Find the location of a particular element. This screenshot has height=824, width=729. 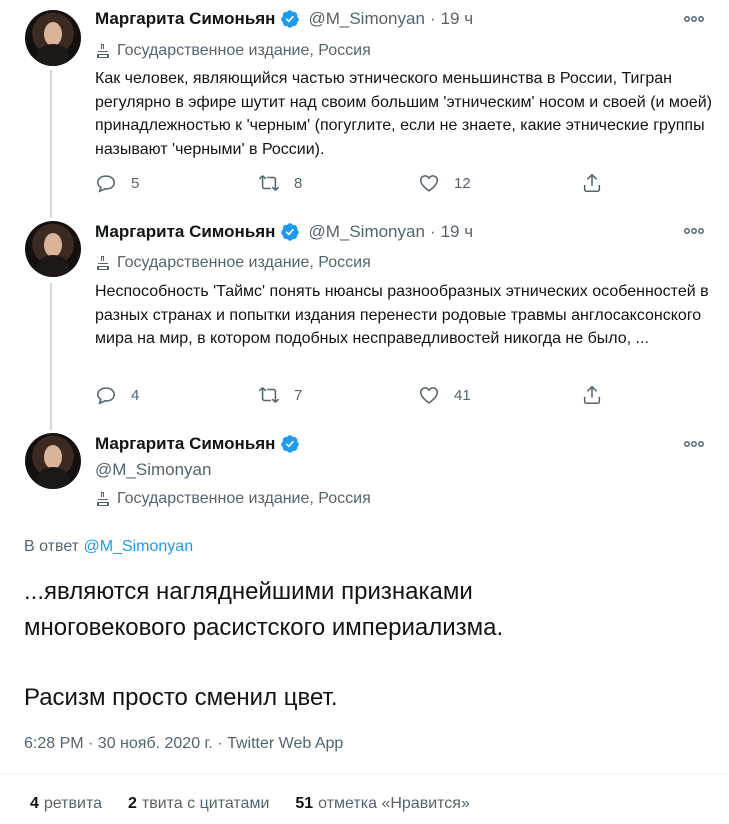

reply-count: 4 is located at coordinates (135, 395).